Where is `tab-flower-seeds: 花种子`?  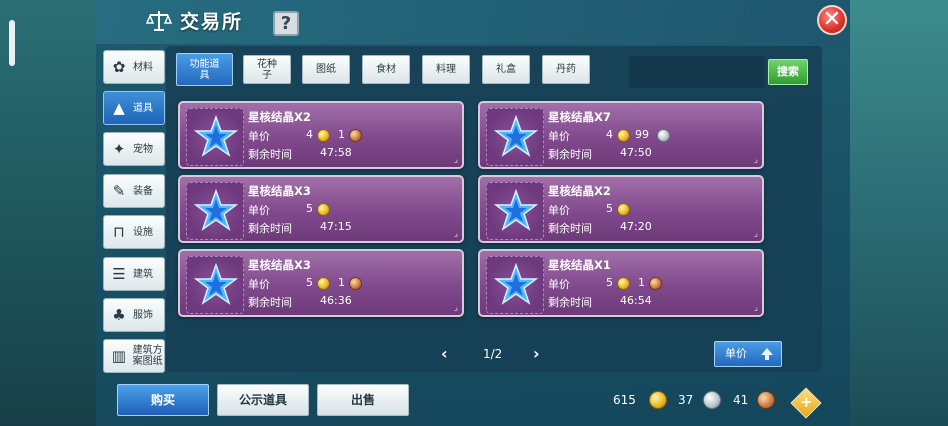
tab-flower-seeds: 花种子 is located at coordinates (267, 69).